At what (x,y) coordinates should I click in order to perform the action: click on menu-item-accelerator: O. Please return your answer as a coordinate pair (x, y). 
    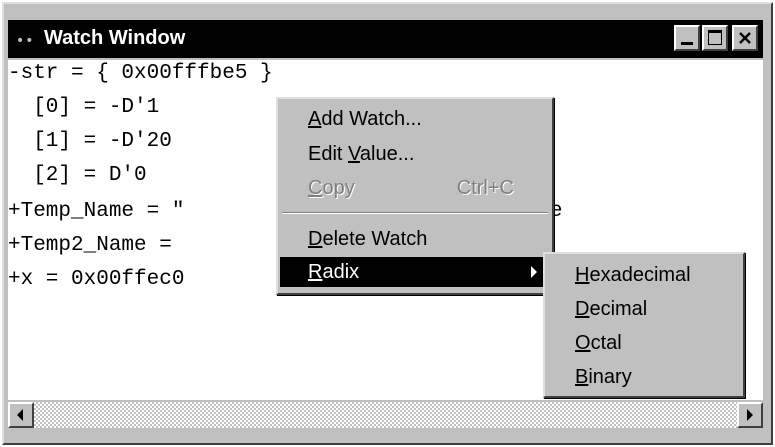
    Looking at the image, I should click on (583, 343).